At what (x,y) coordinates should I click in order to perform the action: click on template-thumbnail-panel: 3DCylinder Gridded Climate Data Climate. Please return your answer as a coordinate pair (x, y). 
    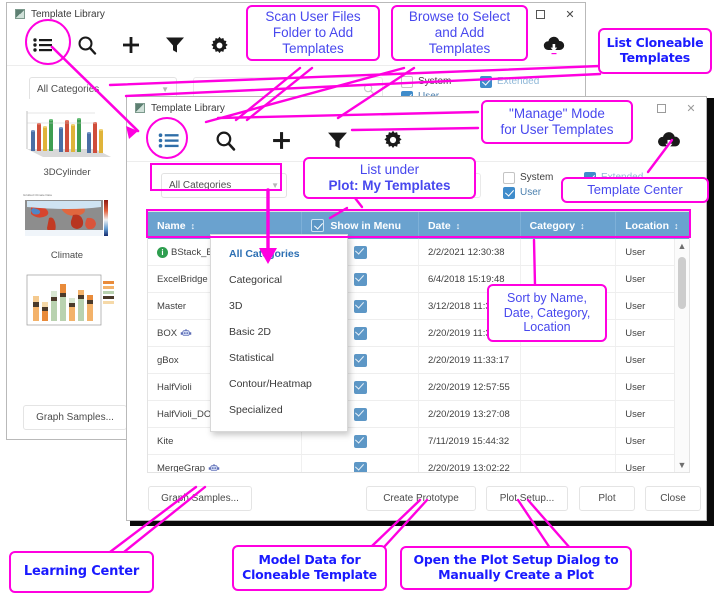
    Looking at the image, I should click on (67, 247).